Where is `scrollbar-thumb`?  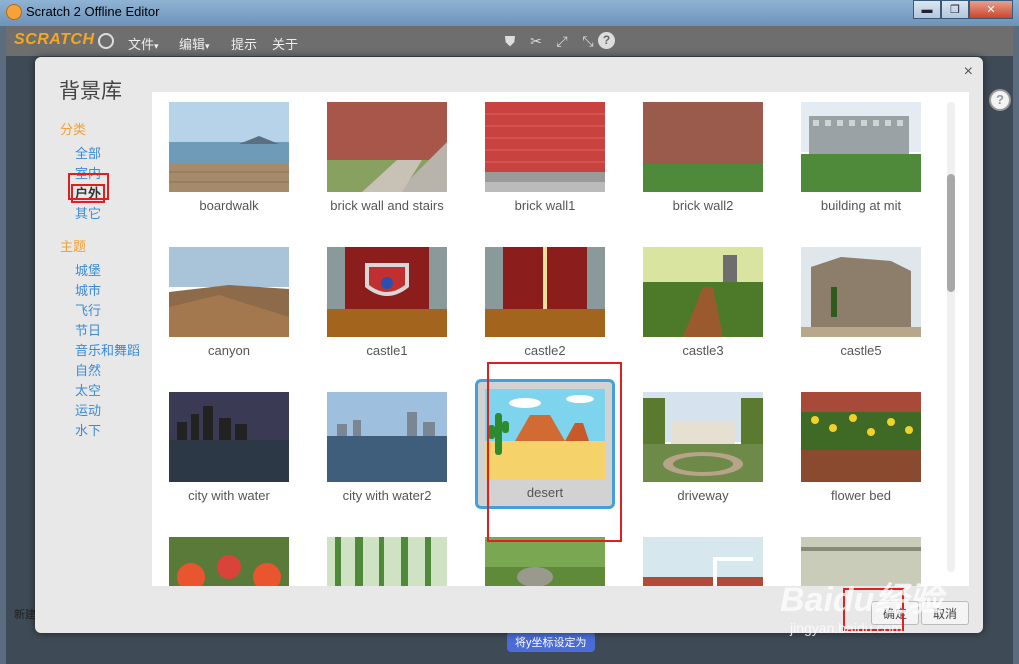
scrollbar-thumb is located at coordinates (951, 233).